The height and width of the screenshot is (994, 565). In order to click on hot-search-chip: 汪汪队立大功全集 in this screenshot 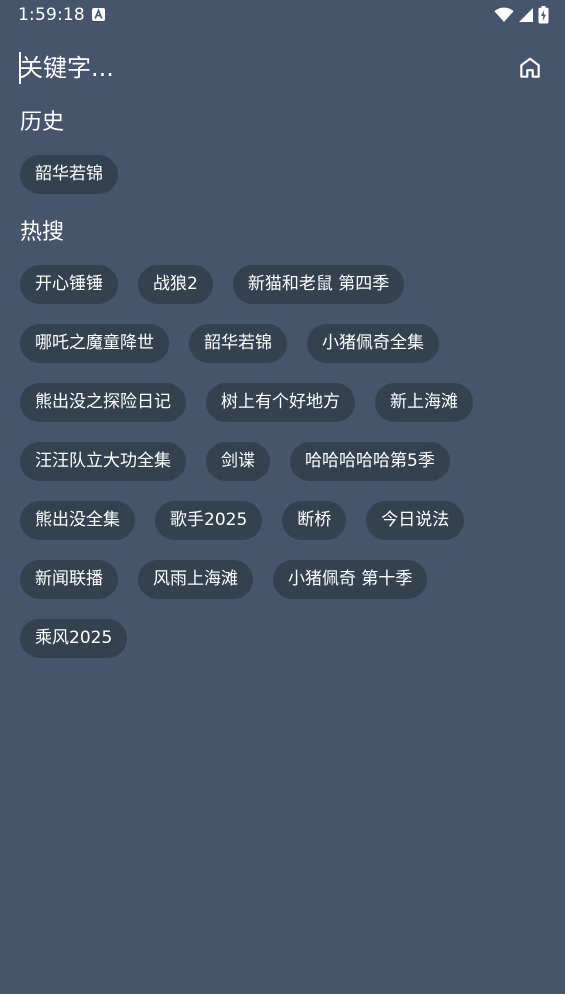, I will do `click(103, 461)`.